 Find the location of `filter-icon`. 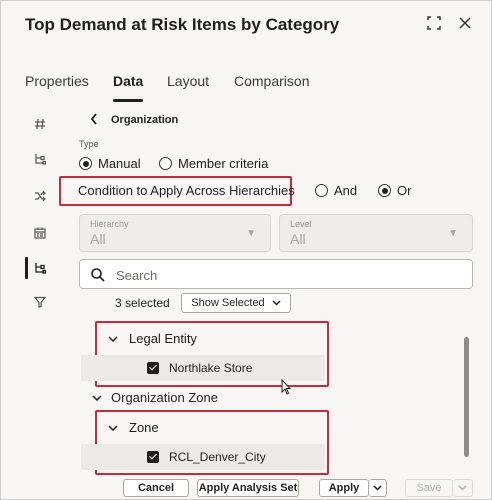

filter-icon is located at coordinates (40, 302).